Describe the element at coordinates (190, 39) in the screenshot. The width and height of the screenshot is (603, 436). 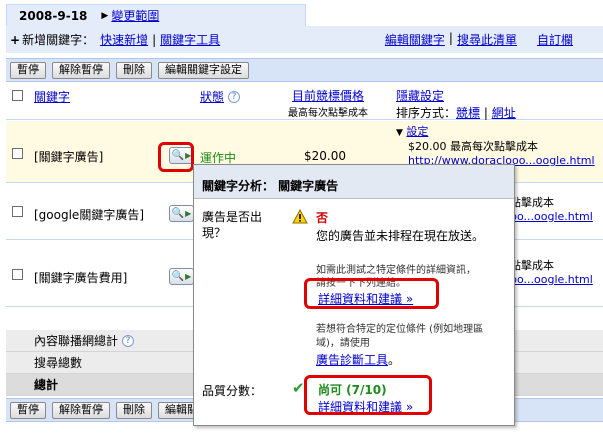
I see `keyword-tool-link: 關鍵字工具` at that location.